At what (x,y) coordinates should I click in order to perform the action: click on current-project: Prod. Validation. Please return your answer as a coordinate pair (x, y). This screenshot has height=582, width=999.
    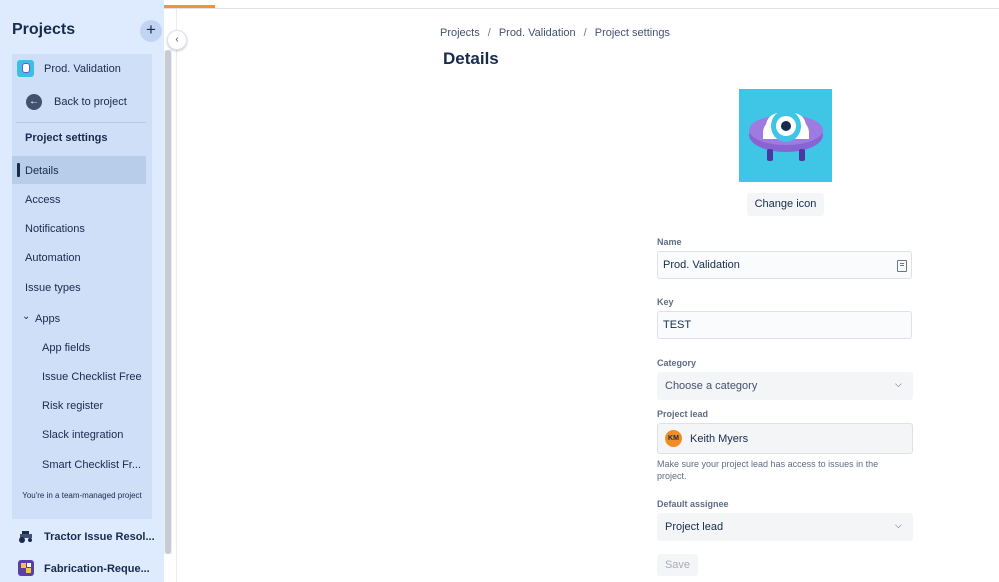
    Looking at the image, I should click on (82, 69).